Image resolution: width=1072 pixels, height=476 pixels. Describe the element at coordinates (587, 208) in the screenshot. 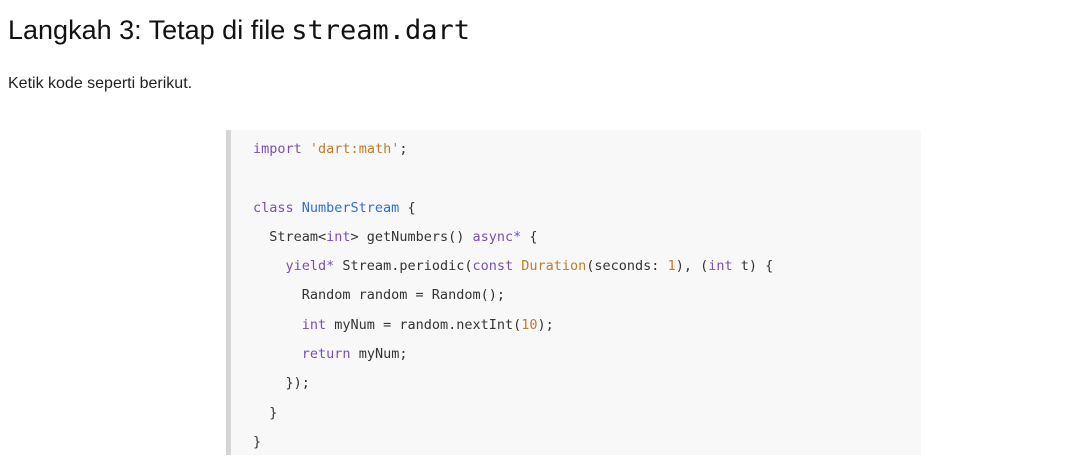

I see `code-line: class NumberStream {` at that location.